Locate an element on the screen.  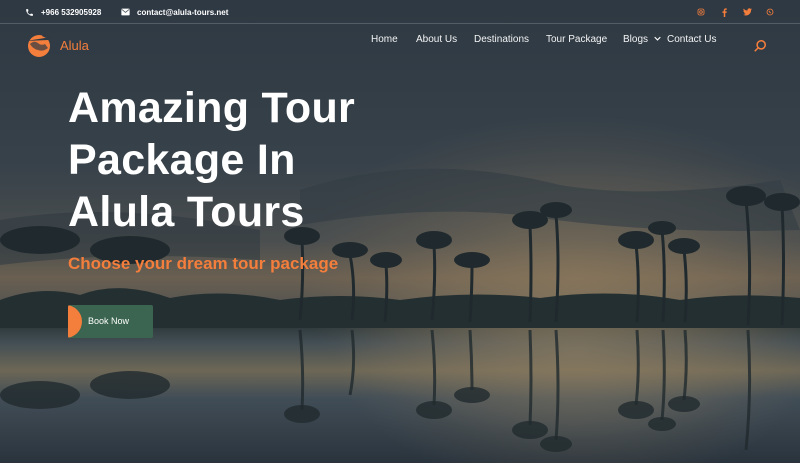
hero-title-line-3: Alula Tours is located at coordinates (186, 212).